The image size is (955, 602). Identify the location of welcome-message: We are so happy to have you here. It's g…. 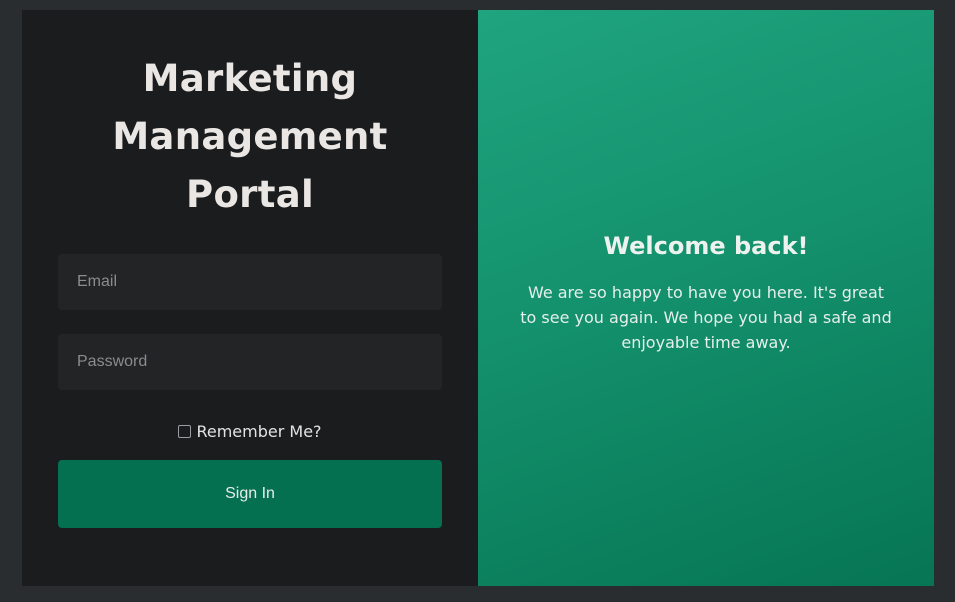
(706, 317).